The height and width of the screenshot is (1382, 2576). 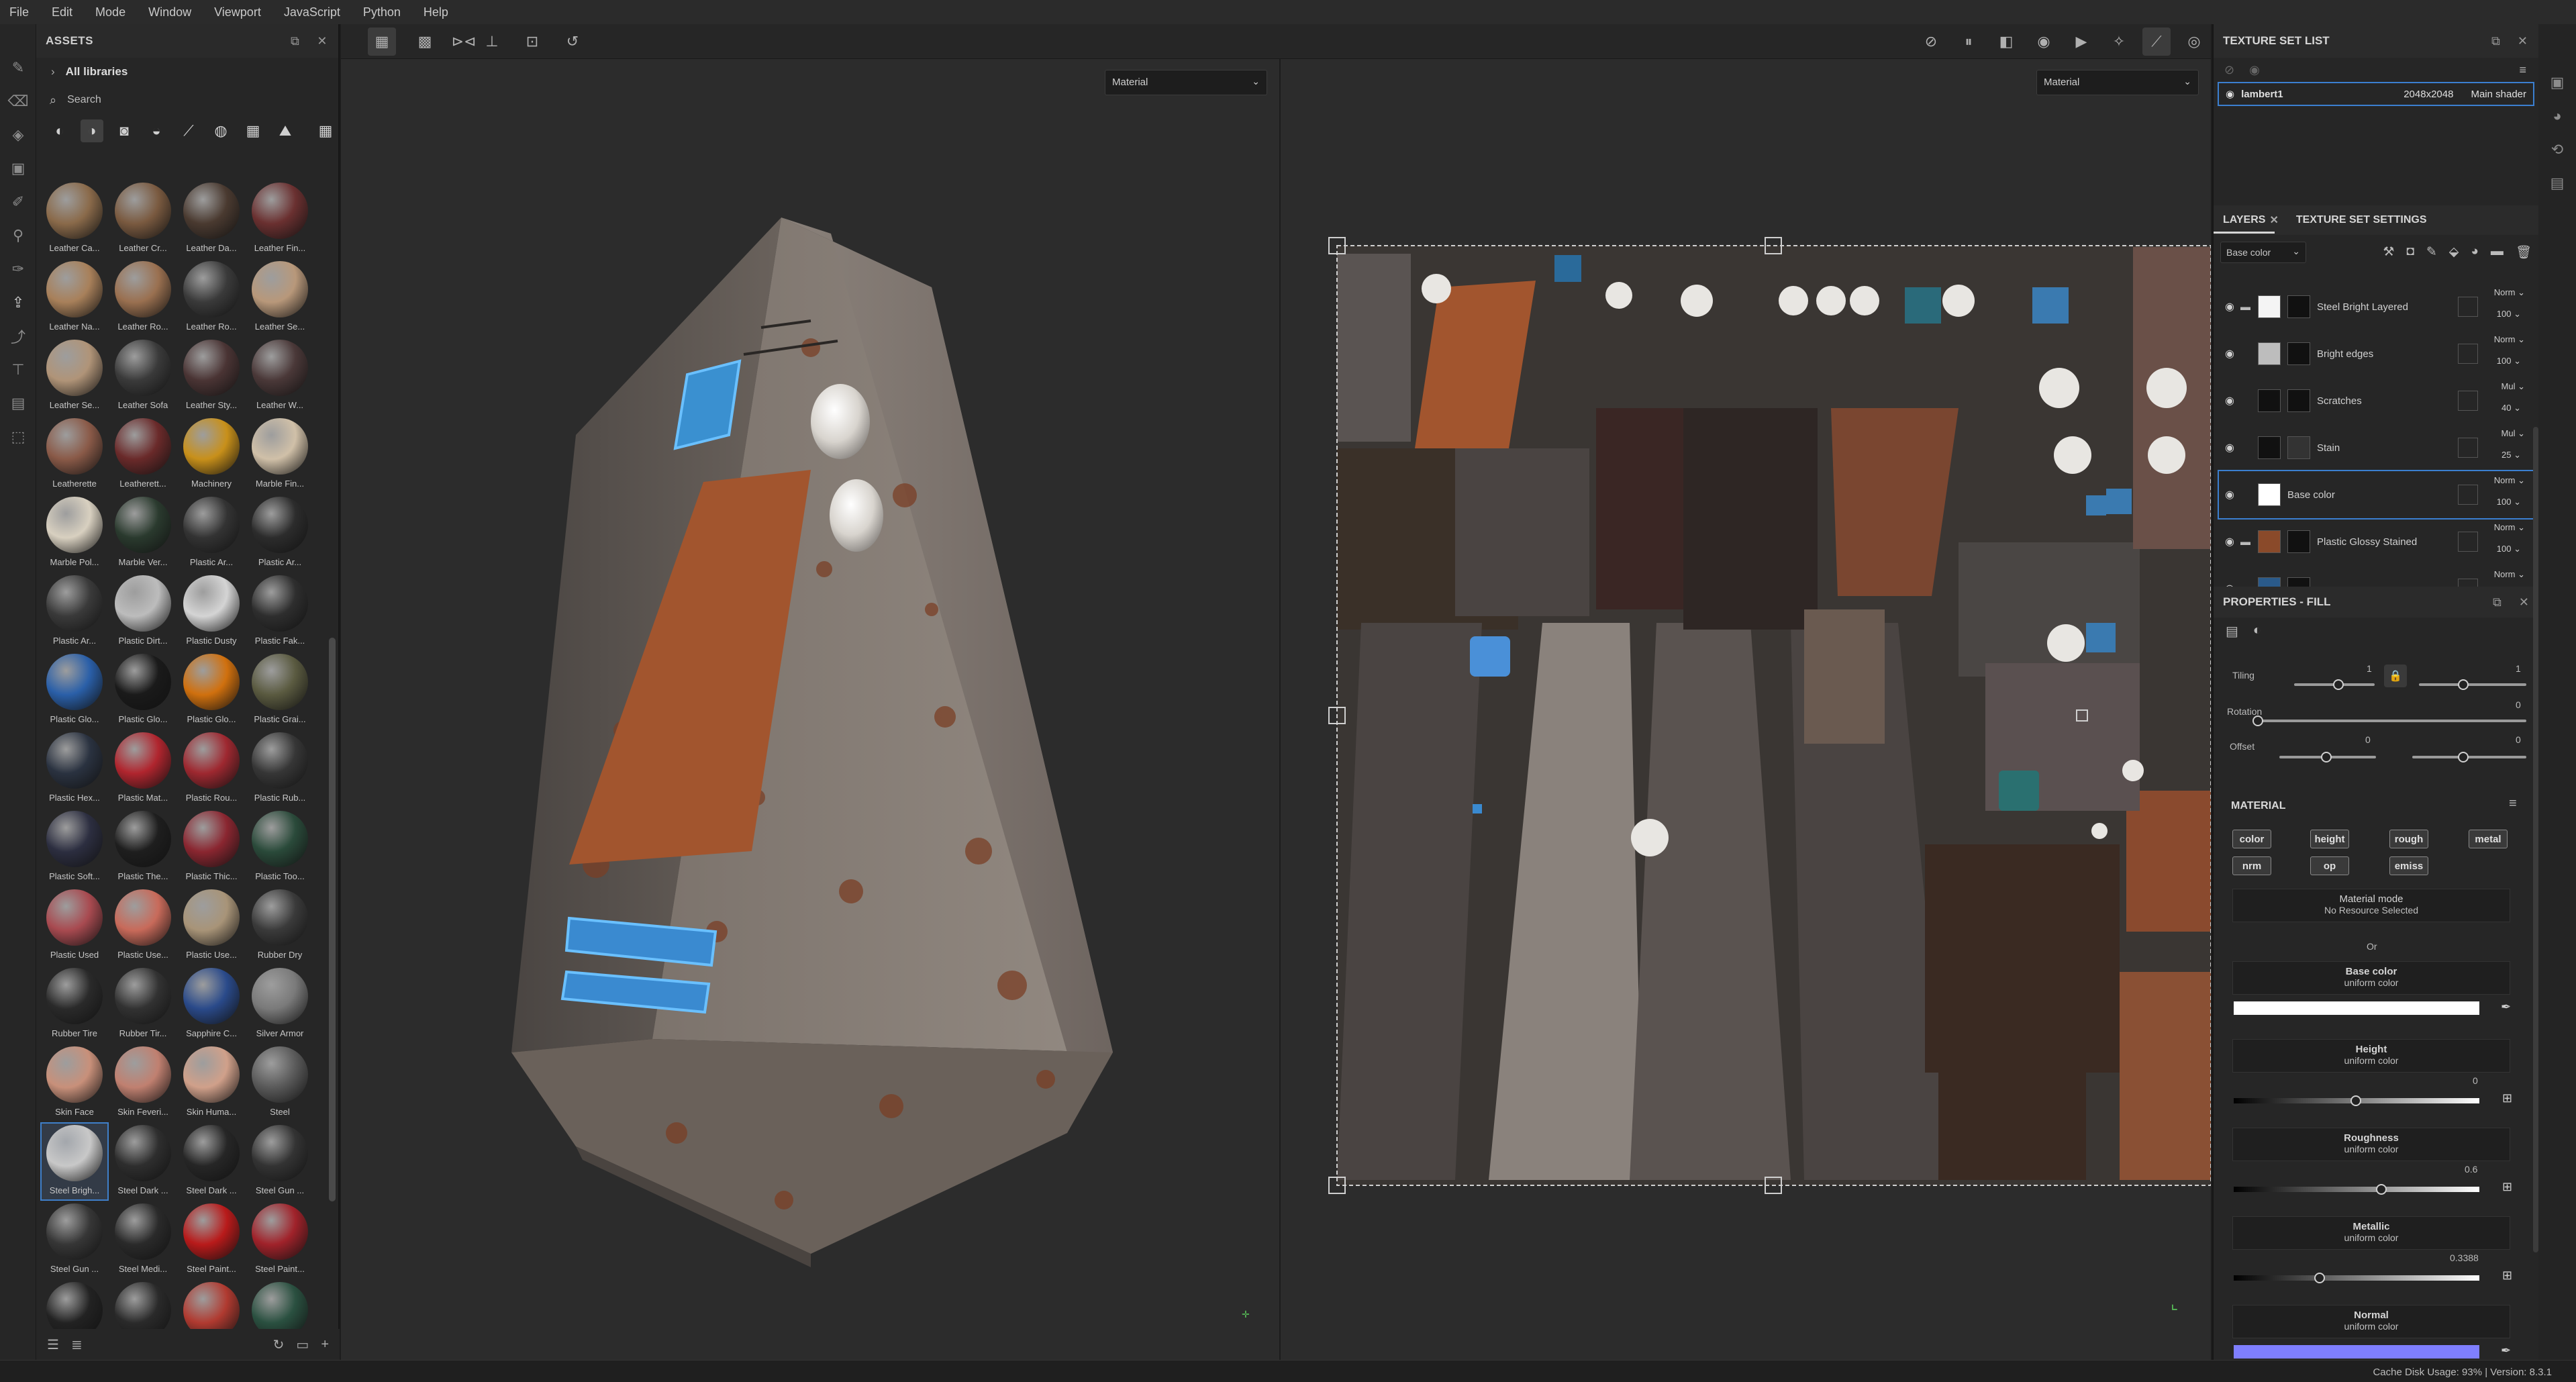 I want to click on normal-swatch, so click(x=2356, y=1352).